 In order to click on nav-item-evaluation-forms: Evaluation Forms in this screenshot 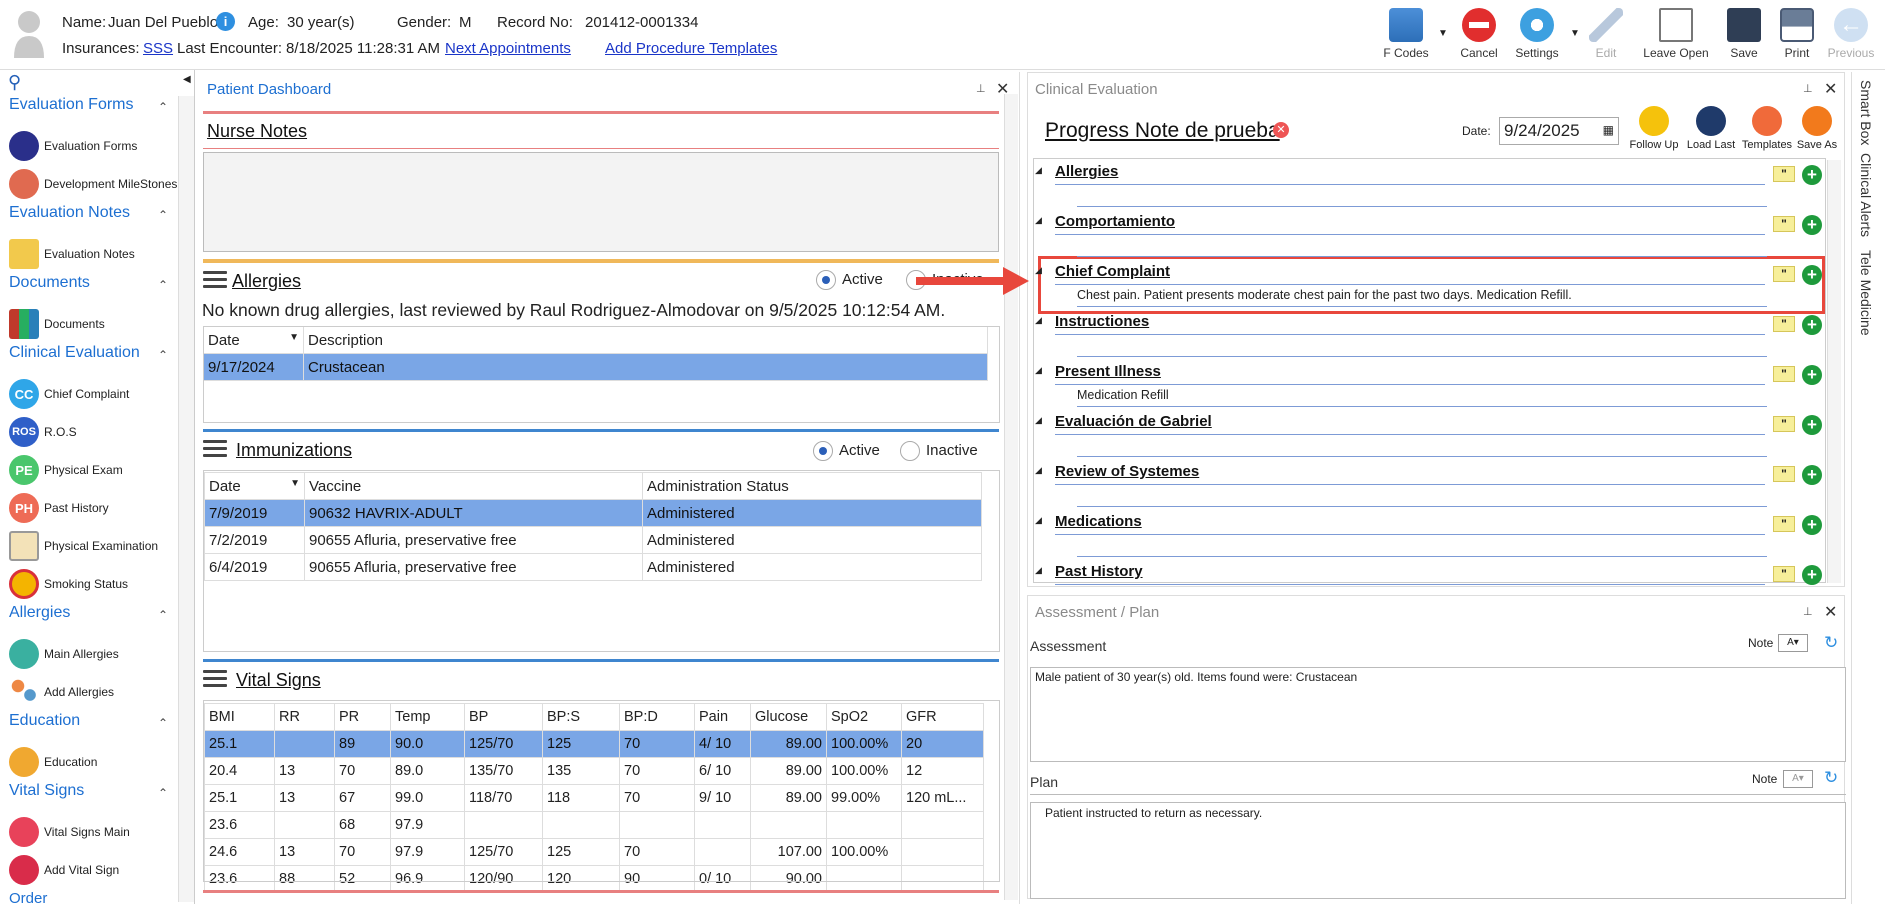, I will do `click(73, 146)`.